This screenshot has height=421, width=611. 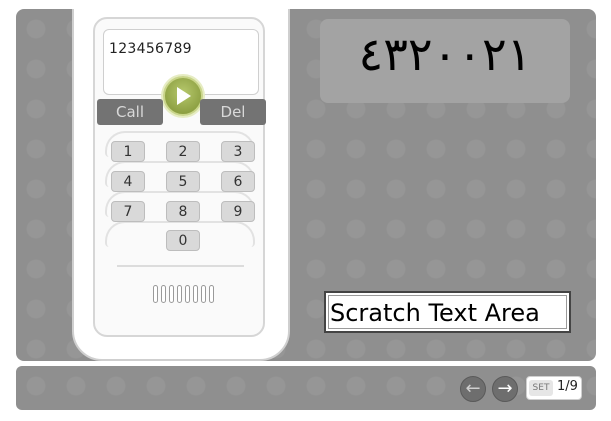 What do you see at coordinates (128, 181) in the screenshot?
I see `key-4: 4` at bounding box center [128, 181].